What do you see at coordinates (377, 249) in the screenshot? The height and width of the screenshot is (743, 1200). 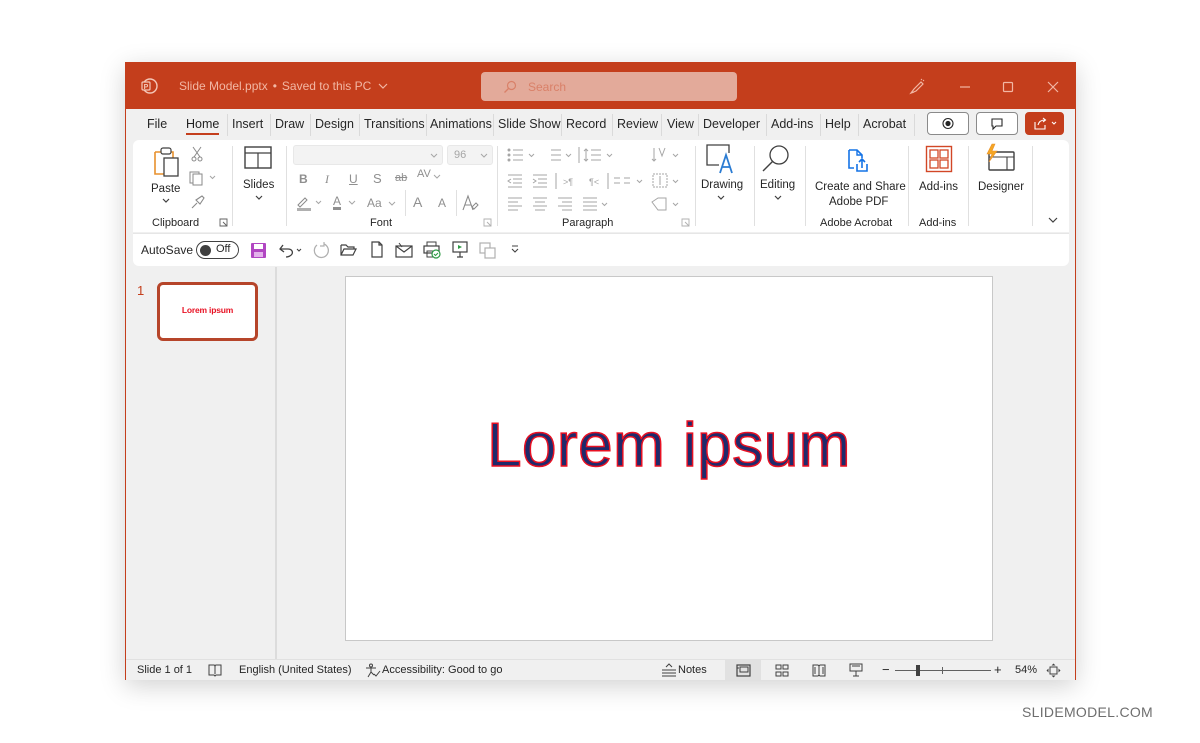 I see `new-document-icon` at bounding box center [377, 249].